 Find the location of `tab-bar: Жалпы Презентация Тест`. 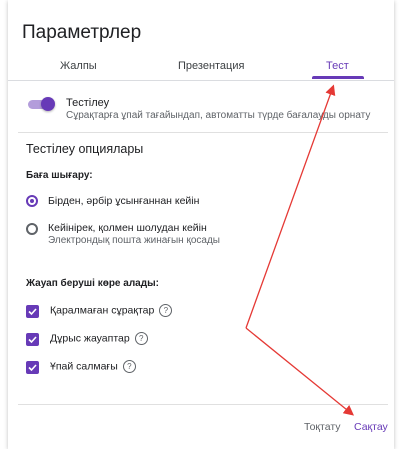

tab-bar: Жалпы Презентация Тест is located at coordinates (201, 66).